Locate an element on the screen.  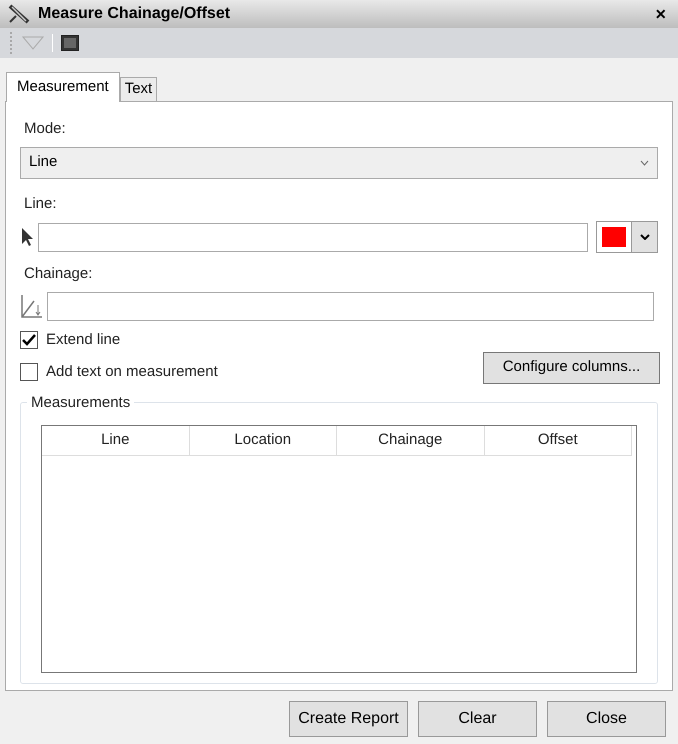
dialog-button: Close is located at coordinates (606, 719).